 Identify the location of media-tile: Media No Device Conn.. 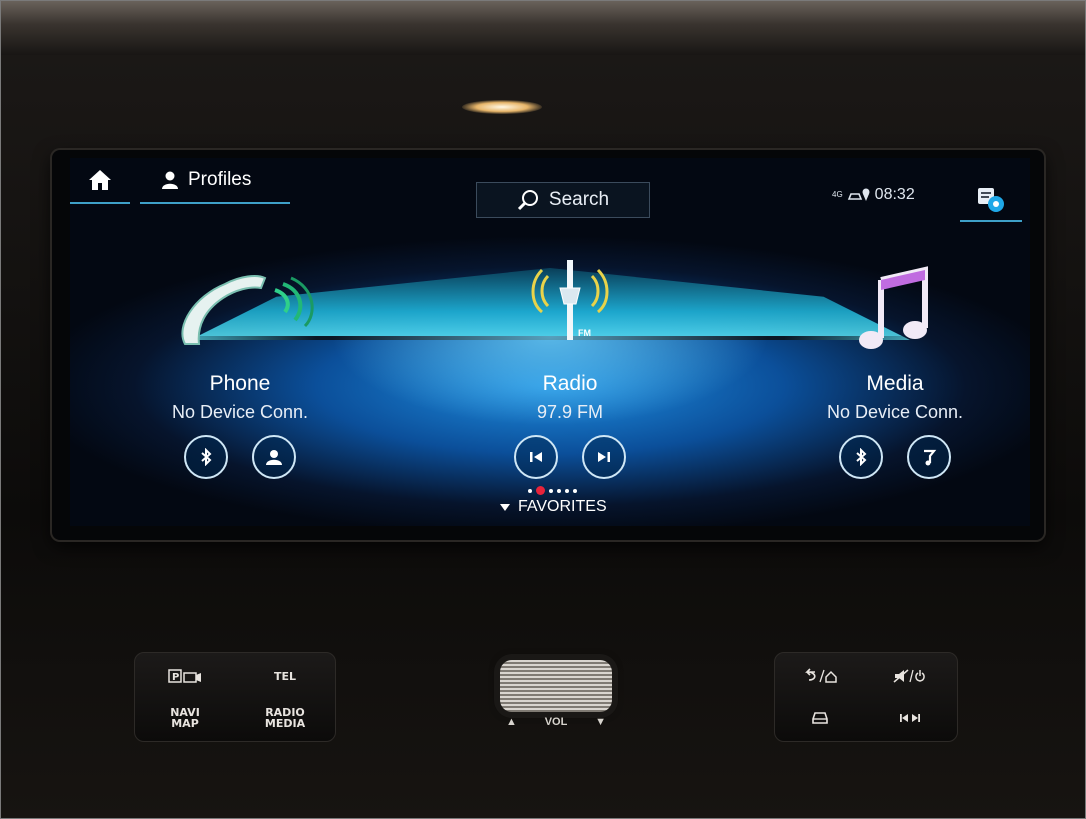
(895, 368).